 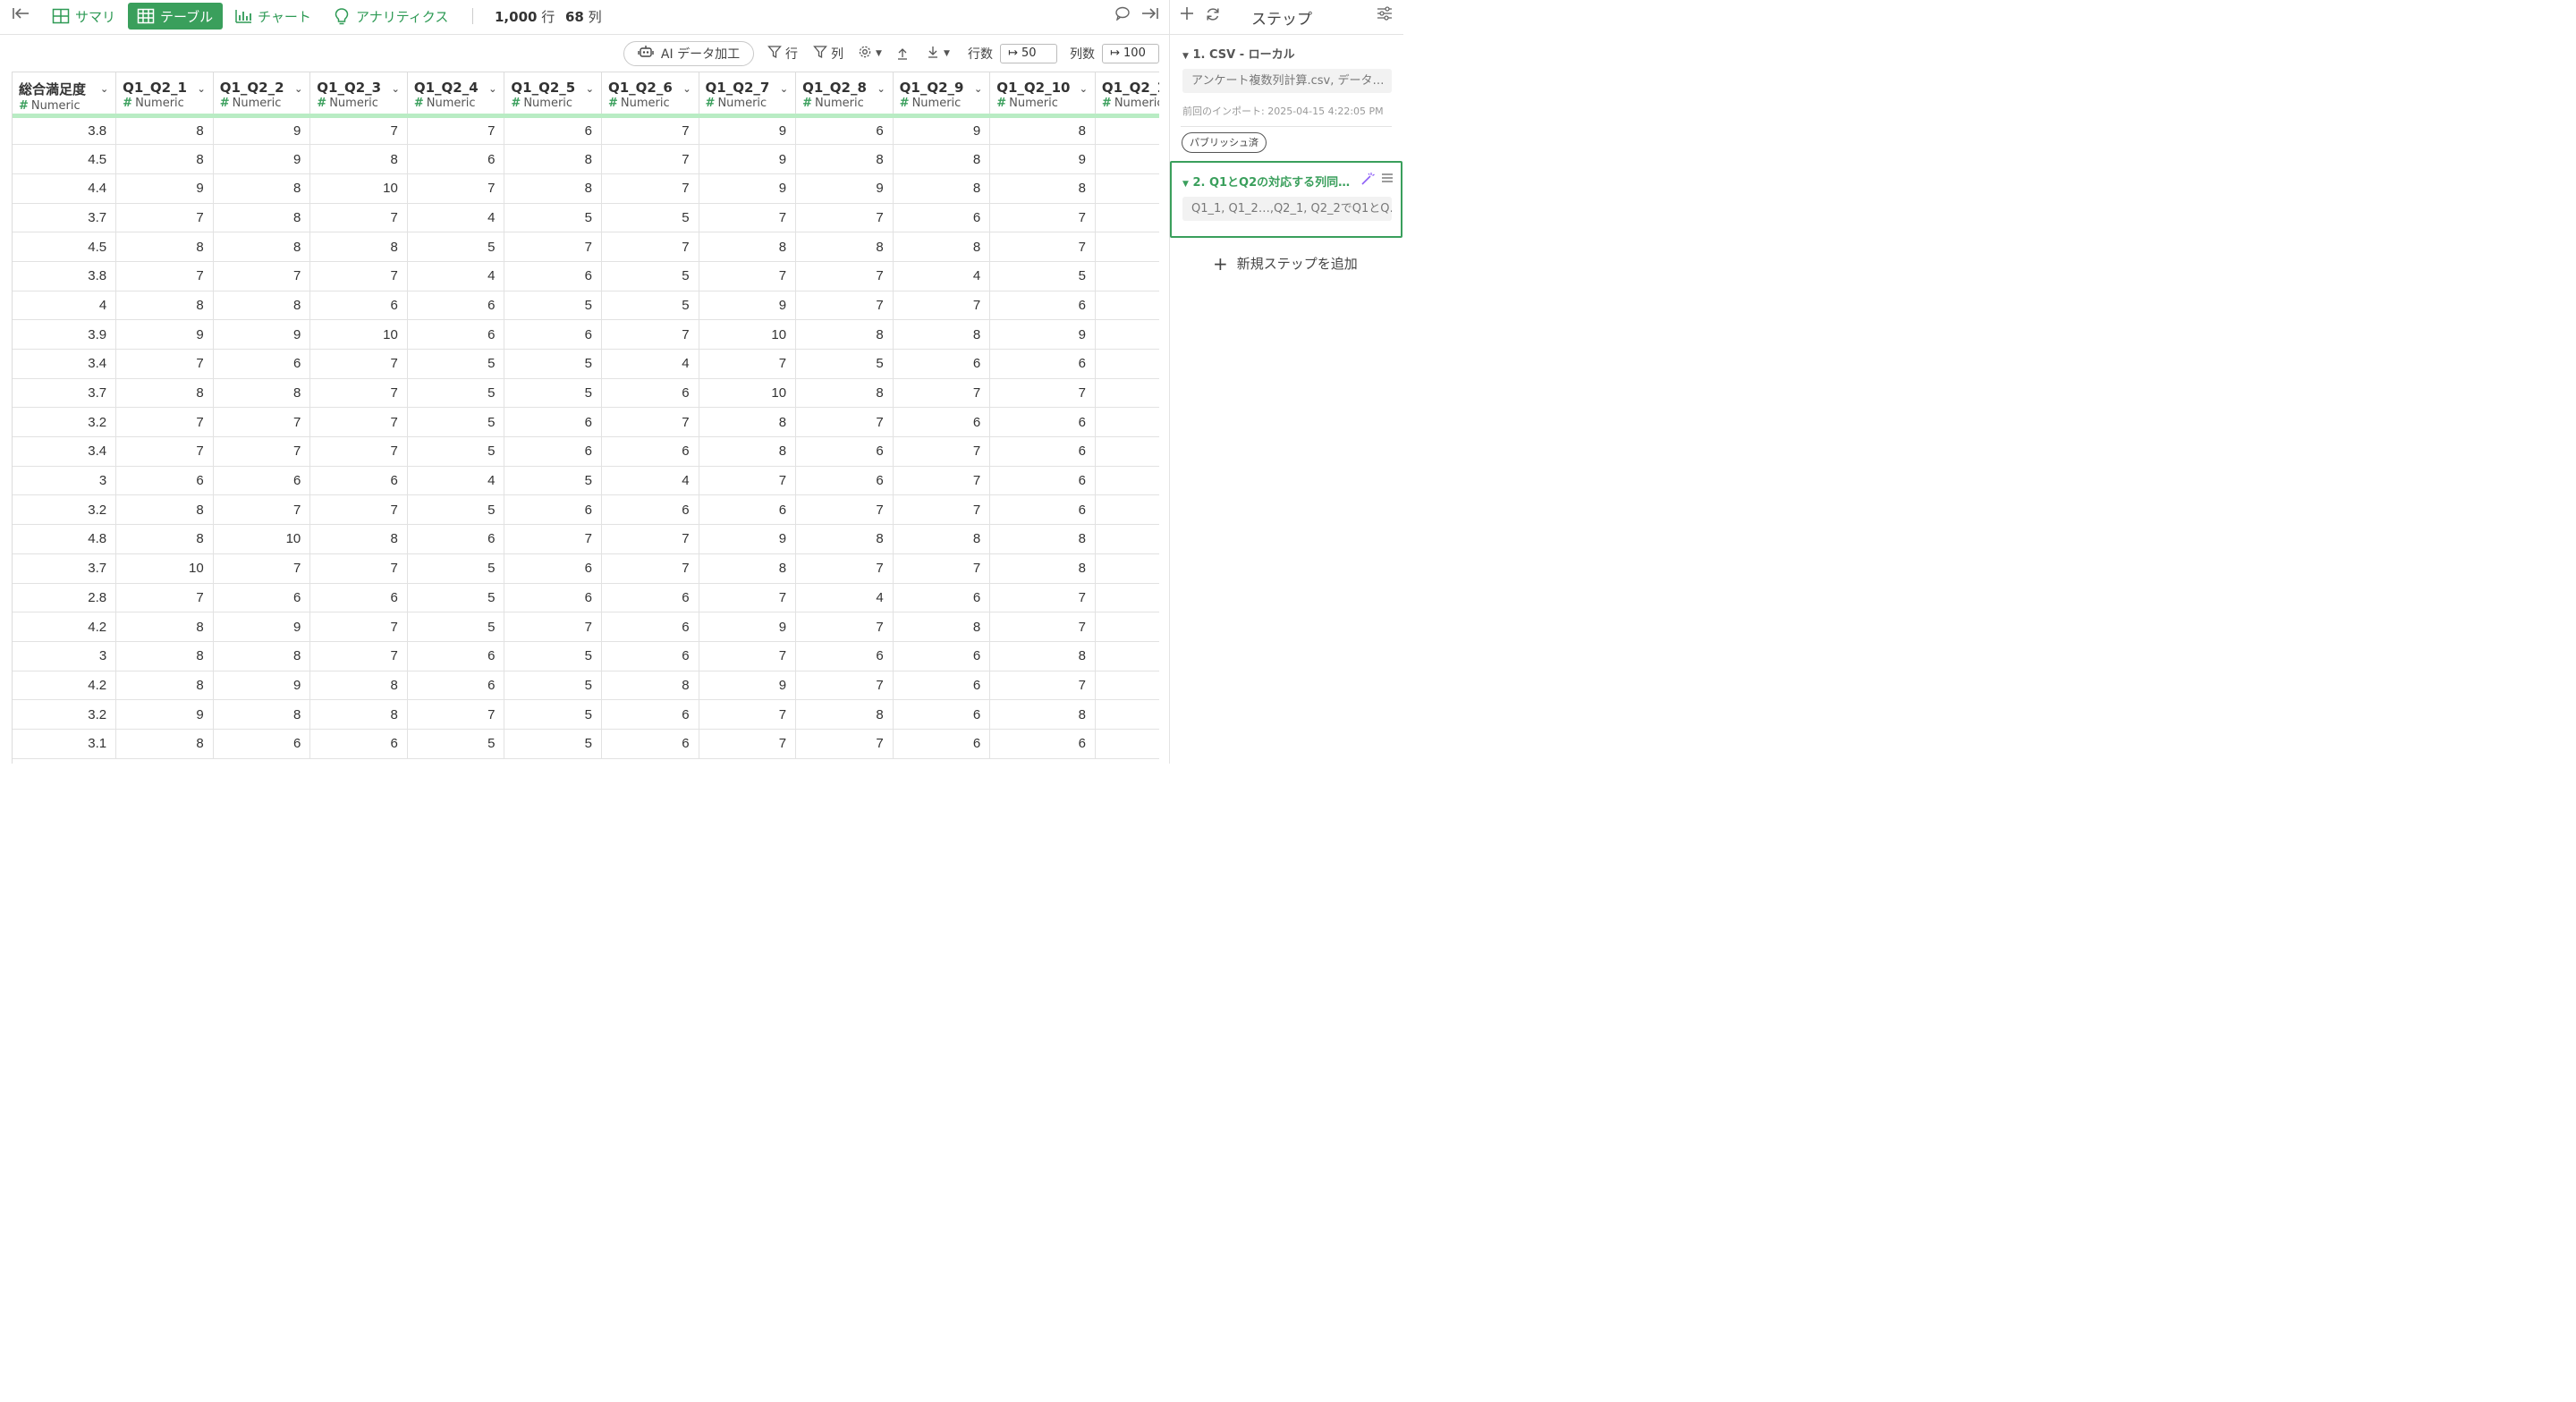 What do you see at coordinates (65, 334) in the screenshot?
I see `table-cell: 3.9` at bounding box center [65, 334].